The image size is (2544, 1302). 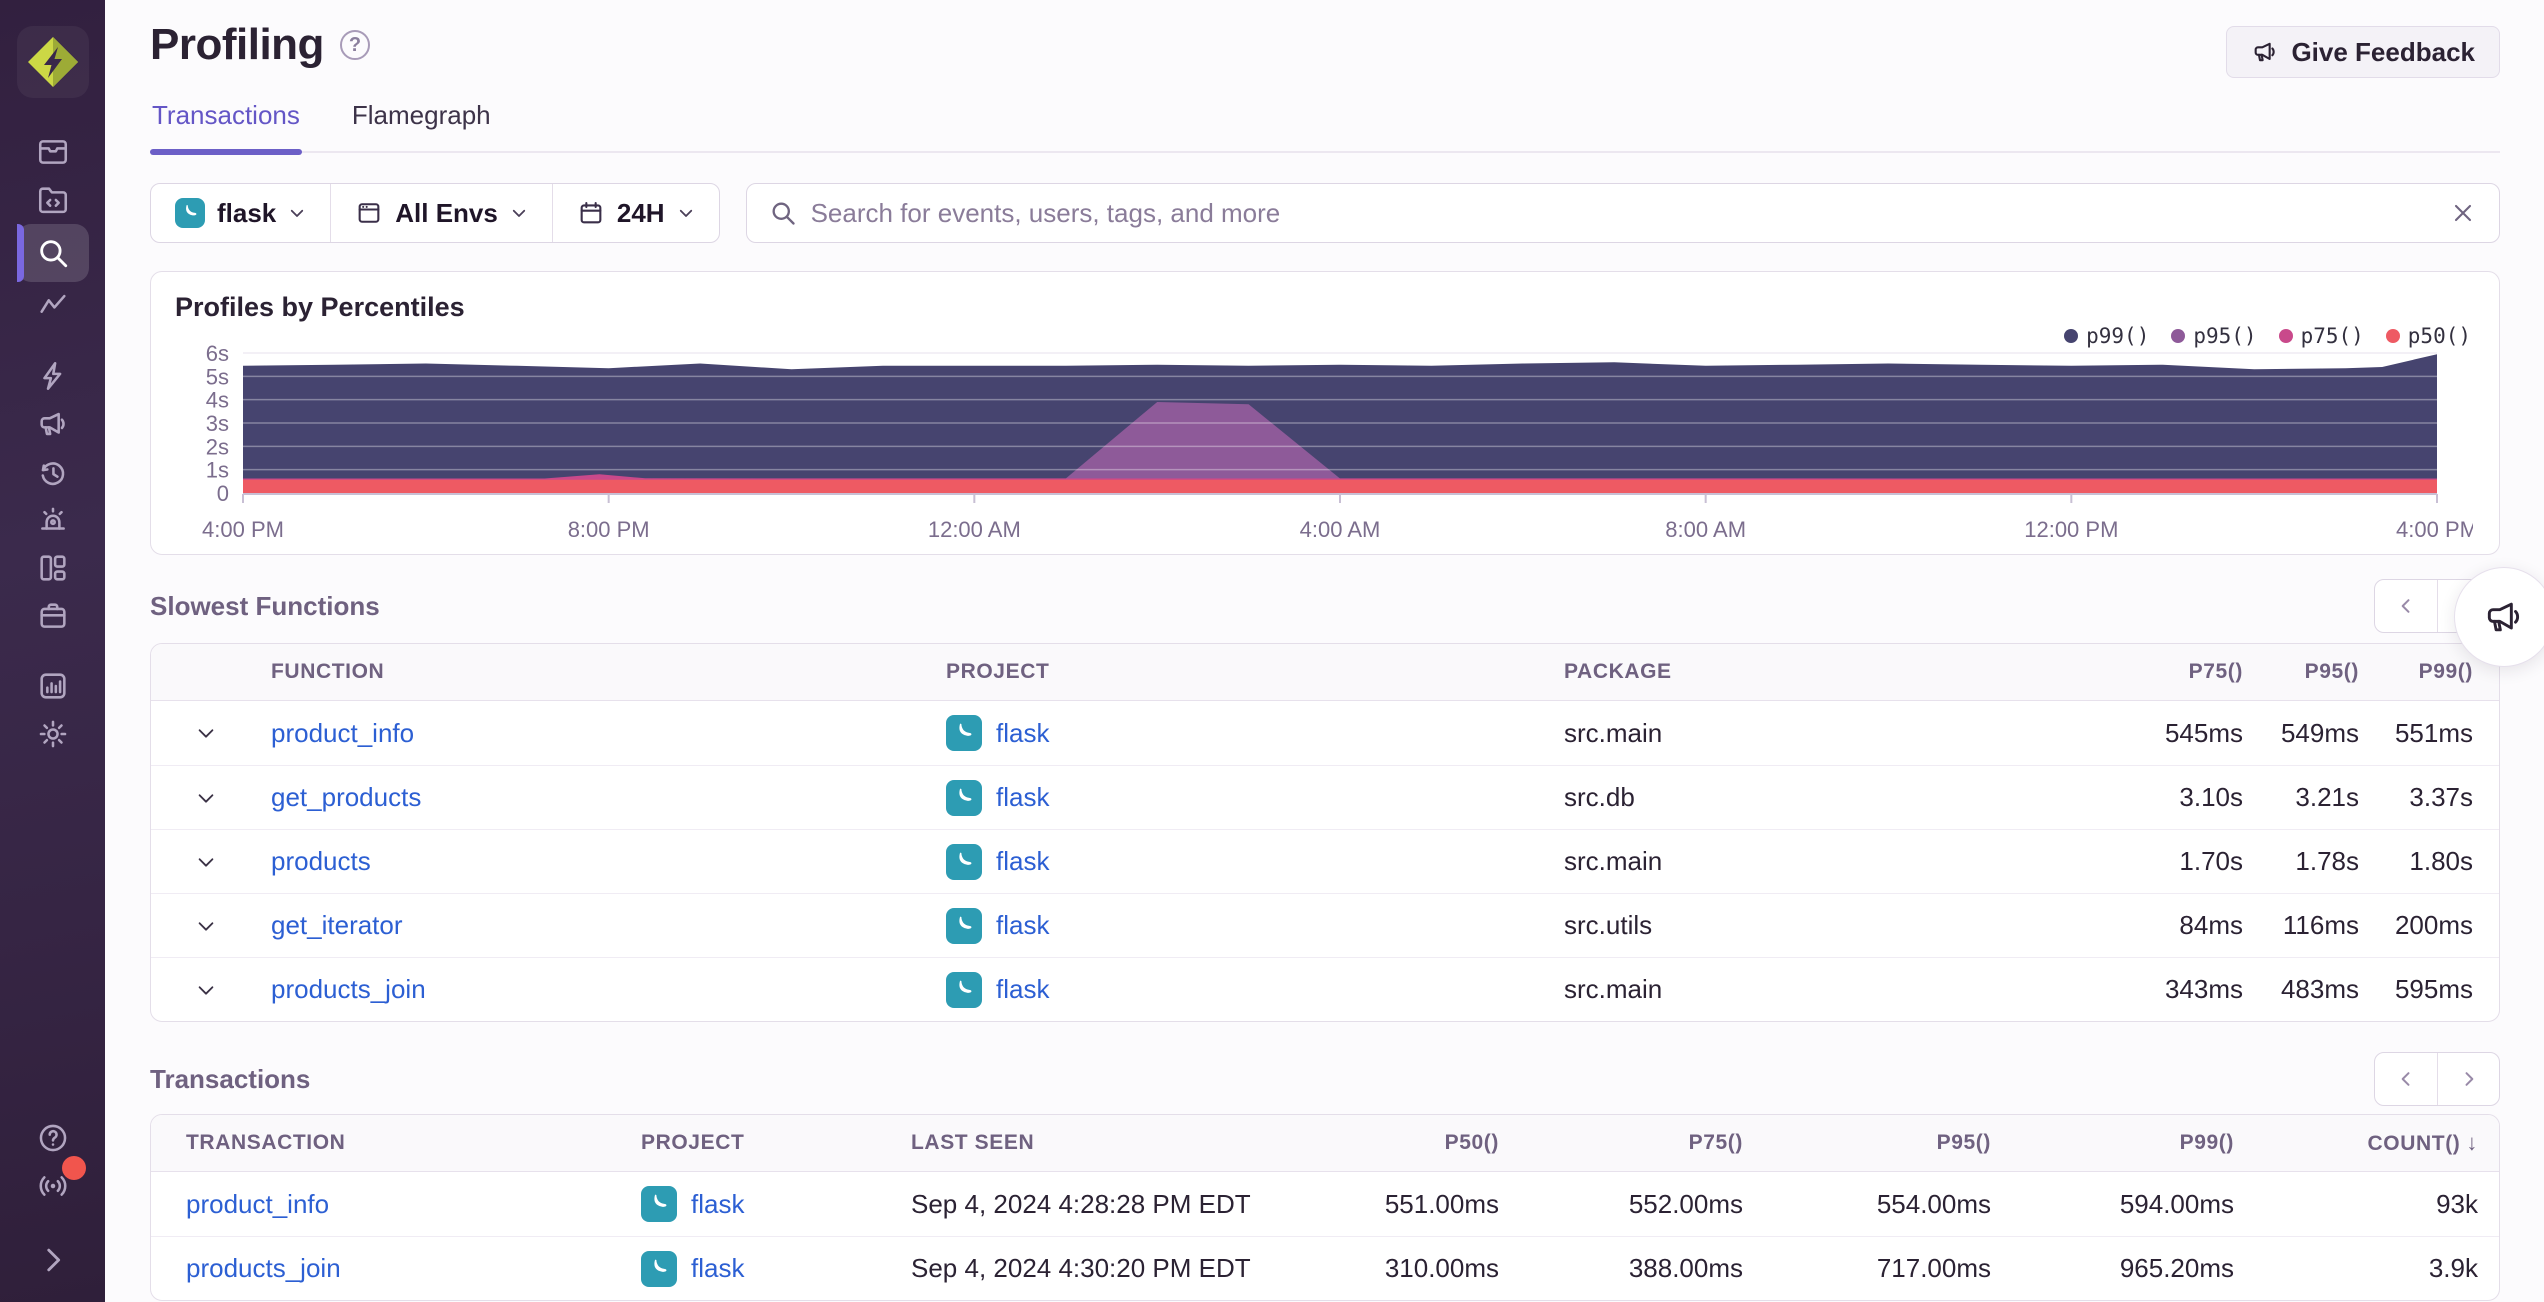 What do you see at coordinates (598, 989) in the screenshot?
I see `function-link: products_join` at bounding box center [598, 989].